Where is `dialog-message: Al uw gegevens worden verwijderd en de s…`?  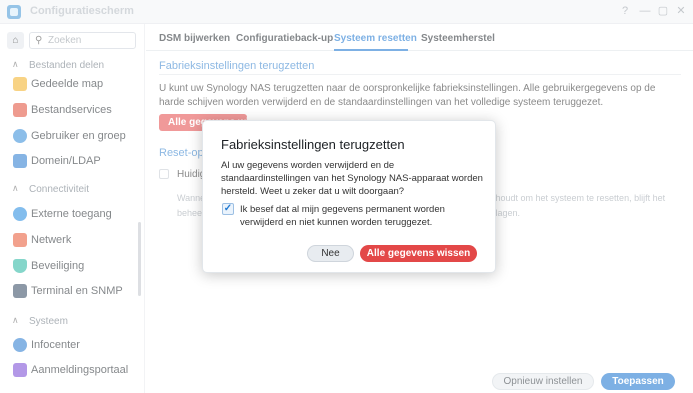 dialog-message: Al uw gegevens worden verwijderd en de s… is located at coordinates (352, 178).